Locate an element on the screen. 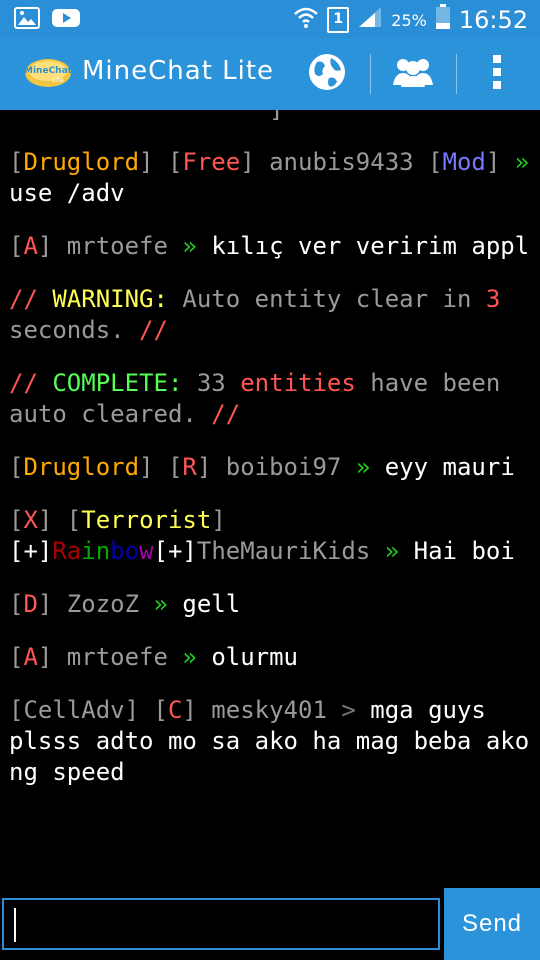  svg-text: Lite is located at coordinates (57, 80).